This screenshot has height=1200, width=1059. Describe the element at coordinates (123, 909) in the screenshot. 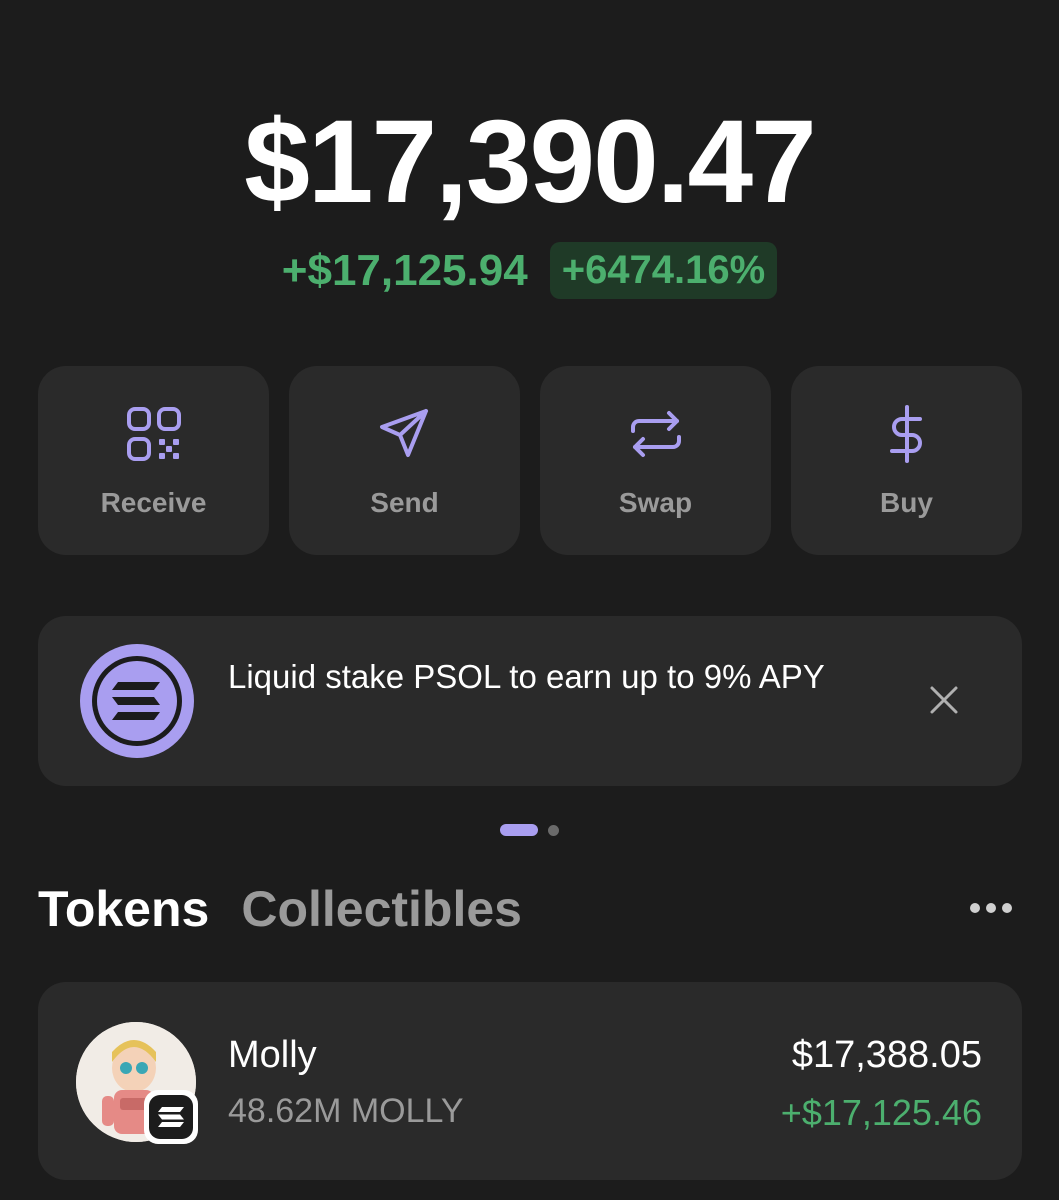

I see `tab-tokens: Tokens` at that location.